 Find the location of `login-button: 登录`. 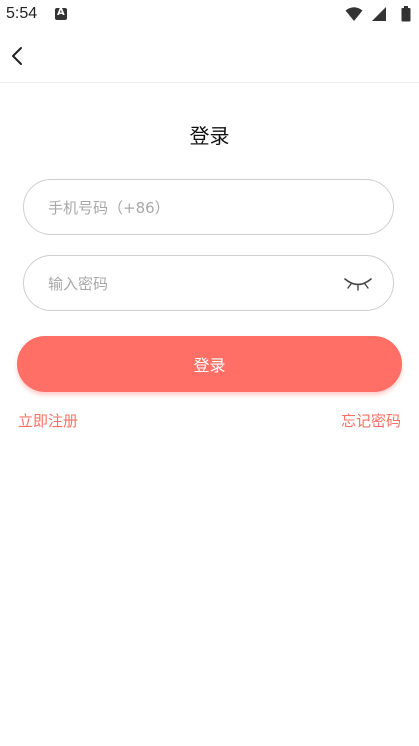

login-button: 登录 is located at coordinates (209, 364).